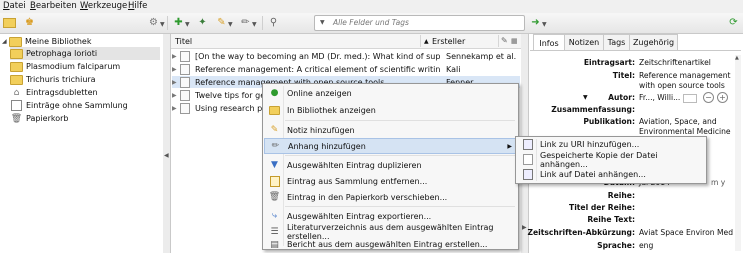  Describe the element at coordinates (549, 42) in the screenshot. I see `tab-infos: Infos` at that location.